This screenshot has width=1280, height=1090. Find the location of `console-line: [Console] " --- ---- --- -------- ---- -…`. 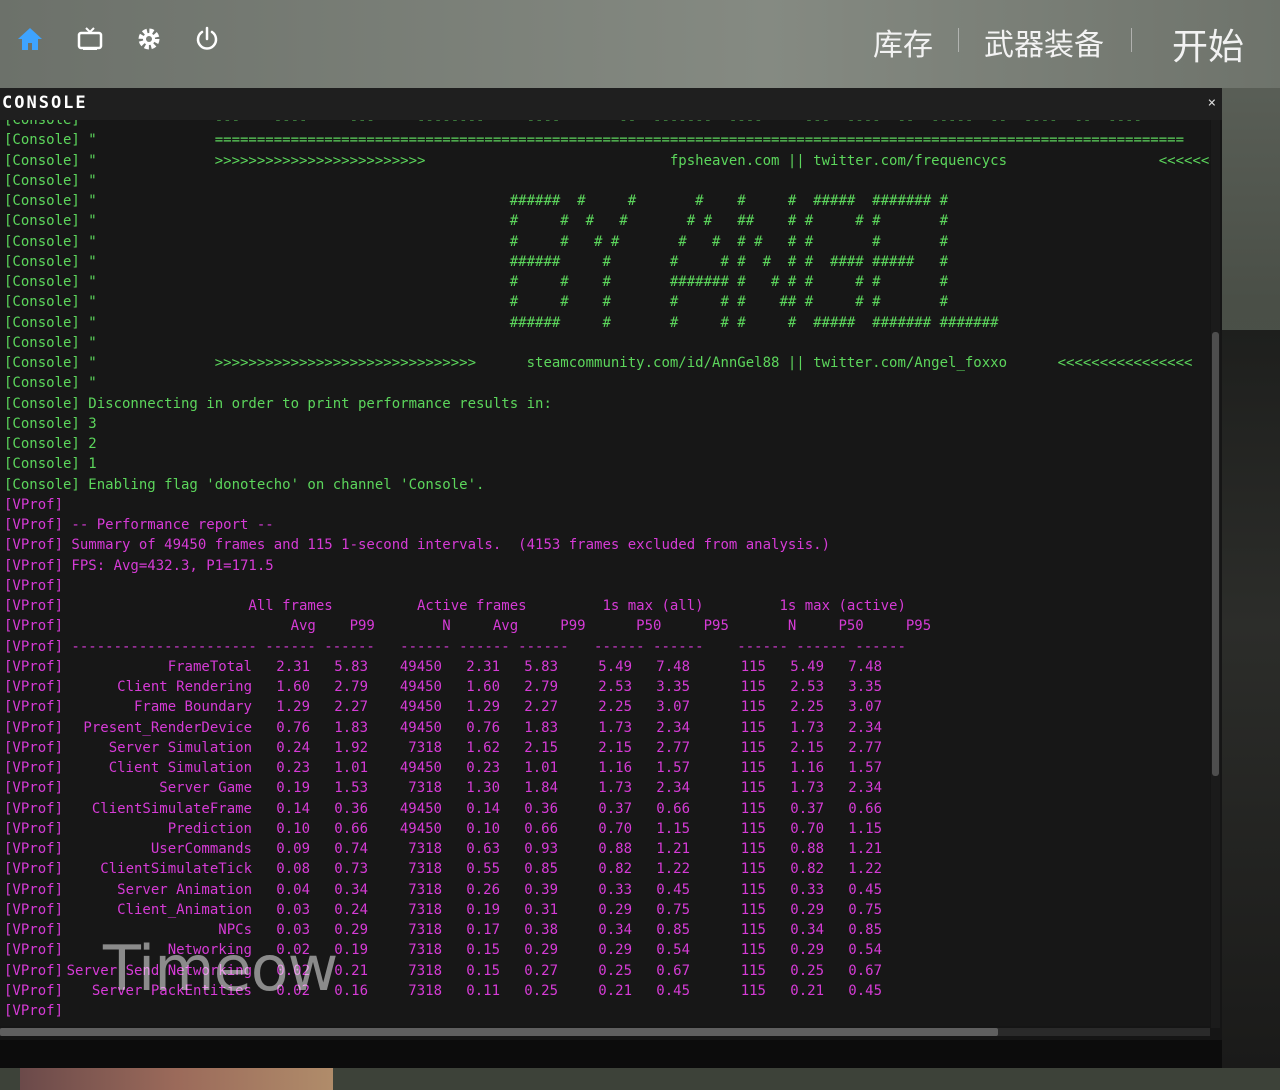

console-line: [Console] " --- ---- --- -------- ---- -… is located at coordinates (573, 124).